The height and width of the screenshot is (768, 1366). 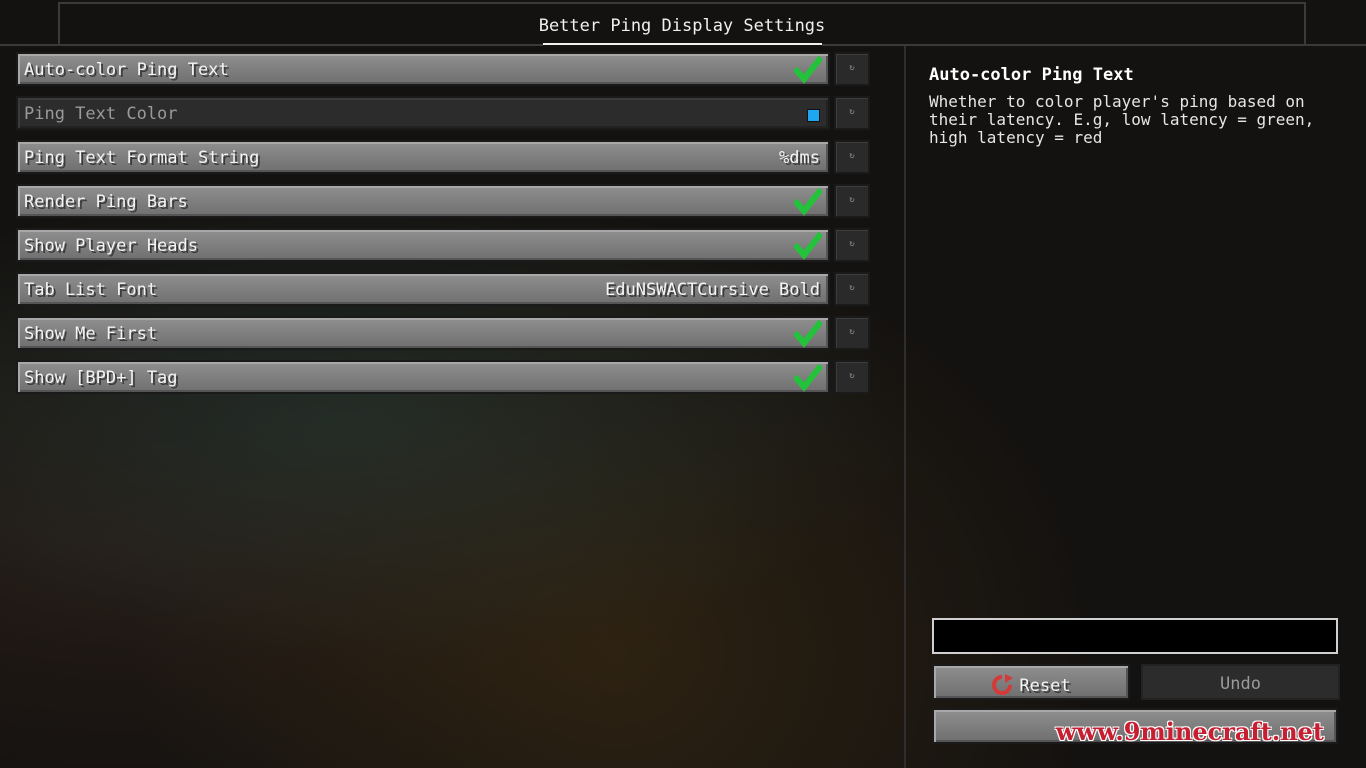 What do you see at coordinates (101, 114) in the screenshot?
I see `setting-label: Ping Text Color` at bounding box center [101, 114].